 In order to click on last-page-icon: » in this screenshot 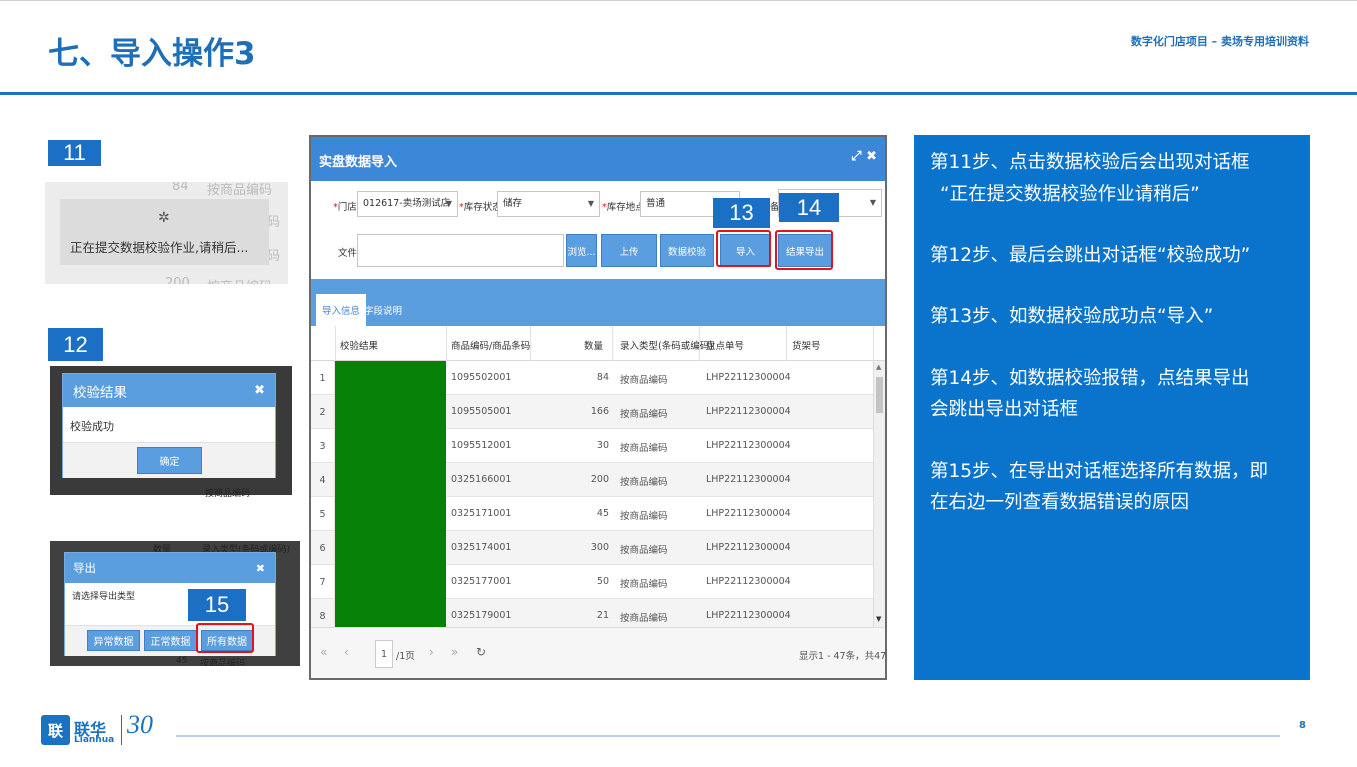, I will do `click(454, 652)`.